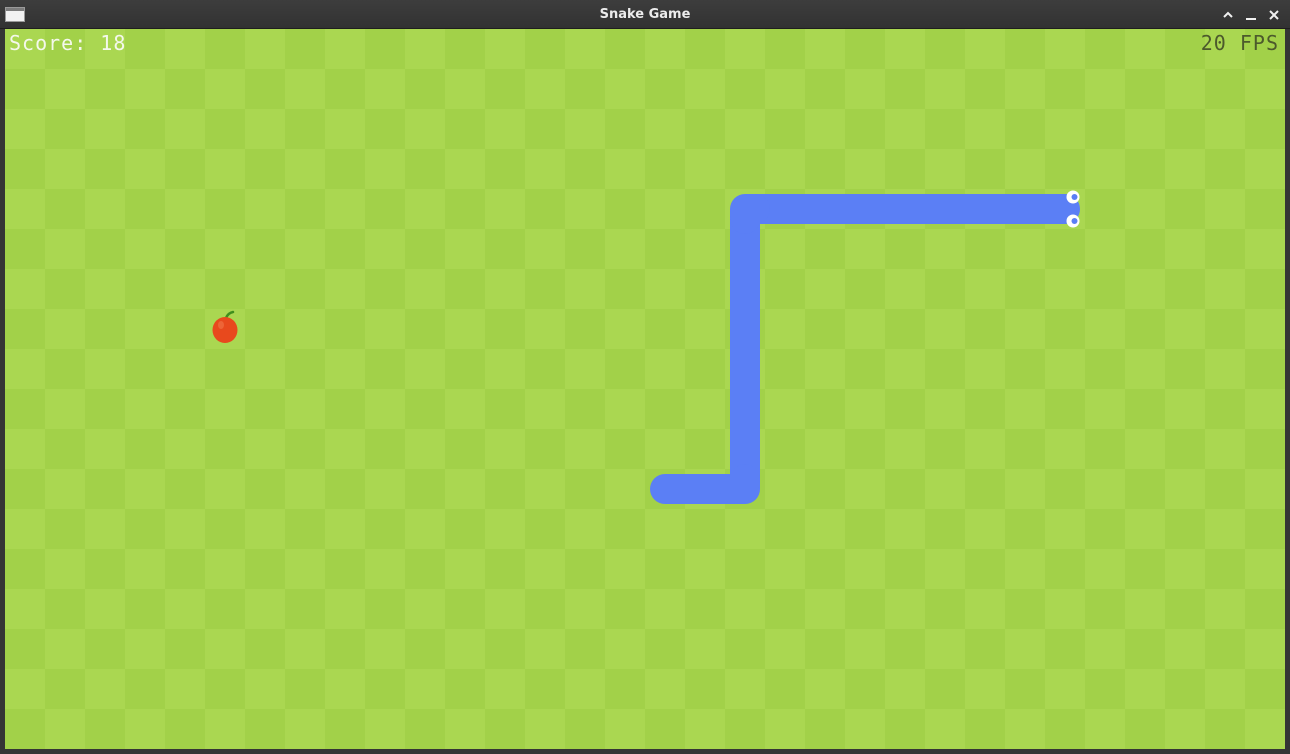 The image size is (1290, 754). Describe the element at coordinates (221, 325) in the screenshot. I see `apple-highlight` at that location.